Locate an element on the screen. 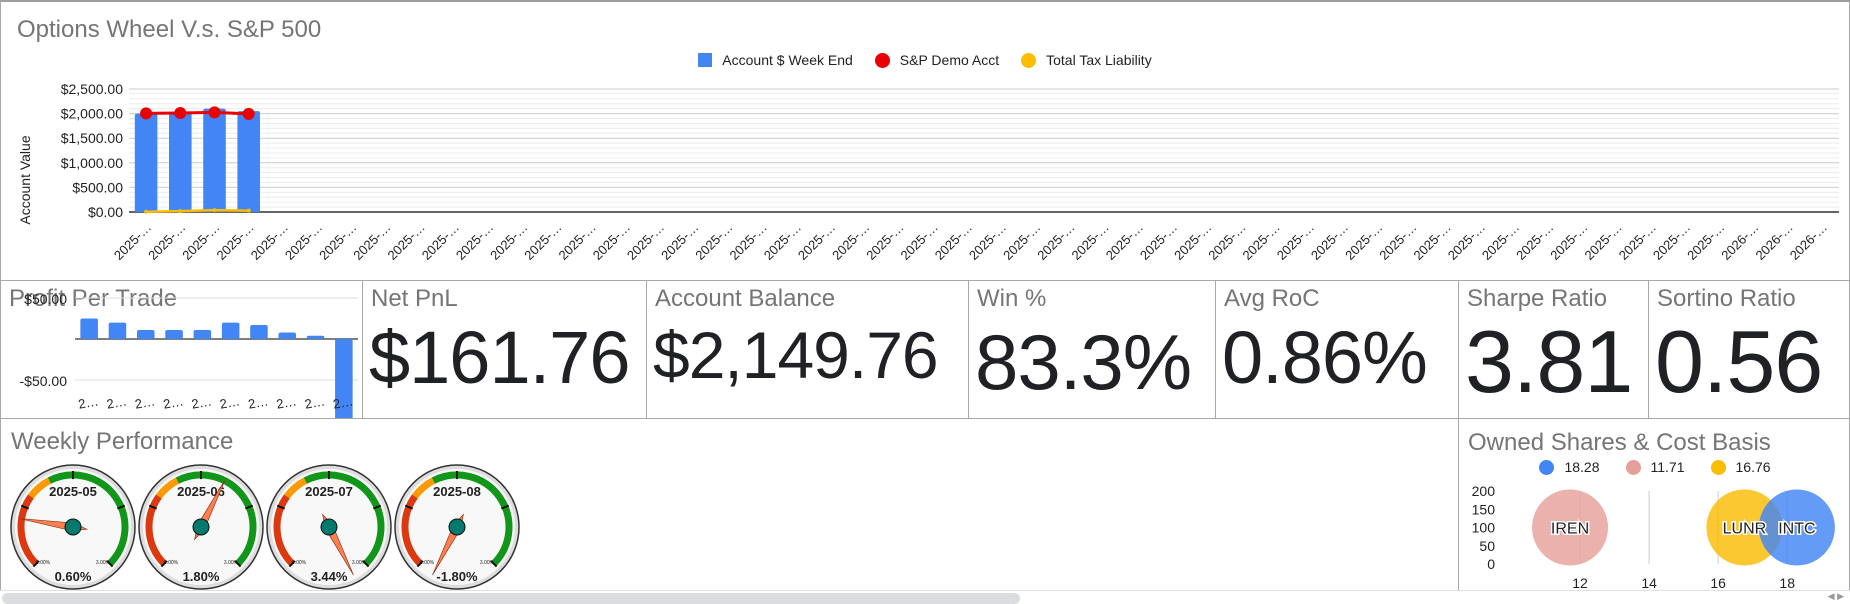 The height and width of the screenshot is (604, 1850). y-tick-label: $500.00 is located at coordinates (97, 187).